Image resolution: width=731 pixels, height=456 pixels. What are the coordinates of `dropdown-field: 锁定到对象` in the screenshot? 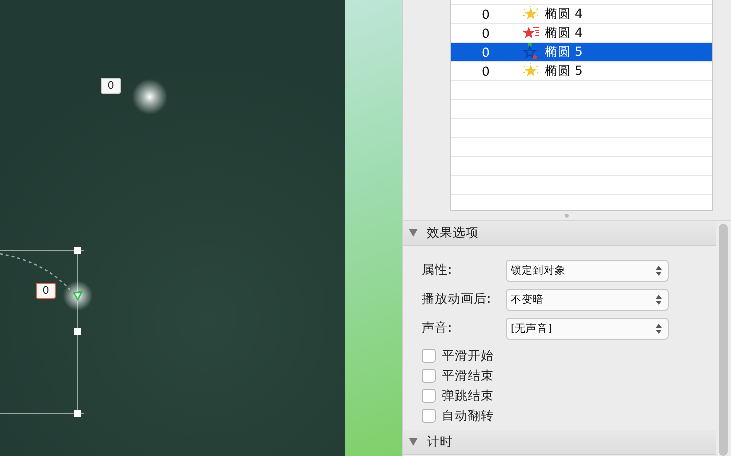 It's located at (587, 271).